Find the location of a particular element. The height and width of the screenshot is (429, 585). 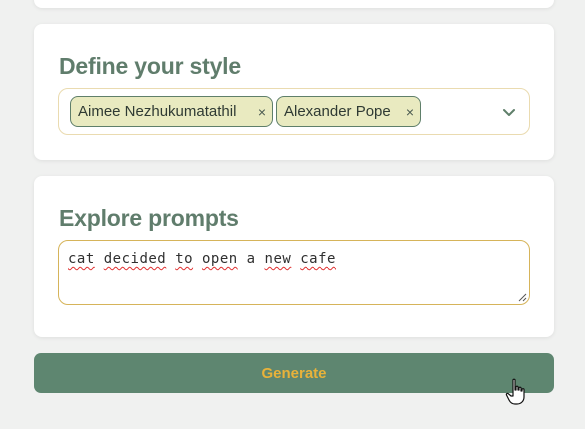

chevron-down-icon is located at coordinates (509, 112).